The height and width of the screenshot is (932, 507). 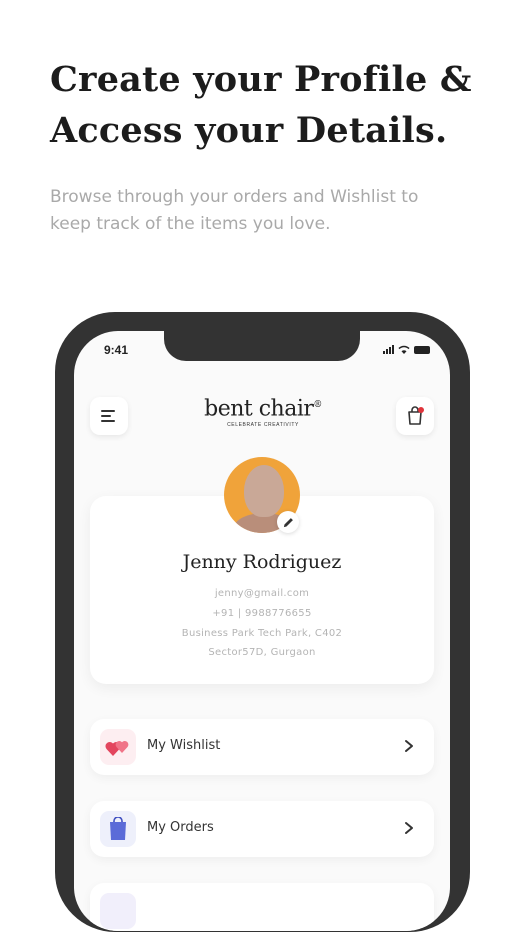 I want to click on menu-item-next, so click(x=262, y=907).